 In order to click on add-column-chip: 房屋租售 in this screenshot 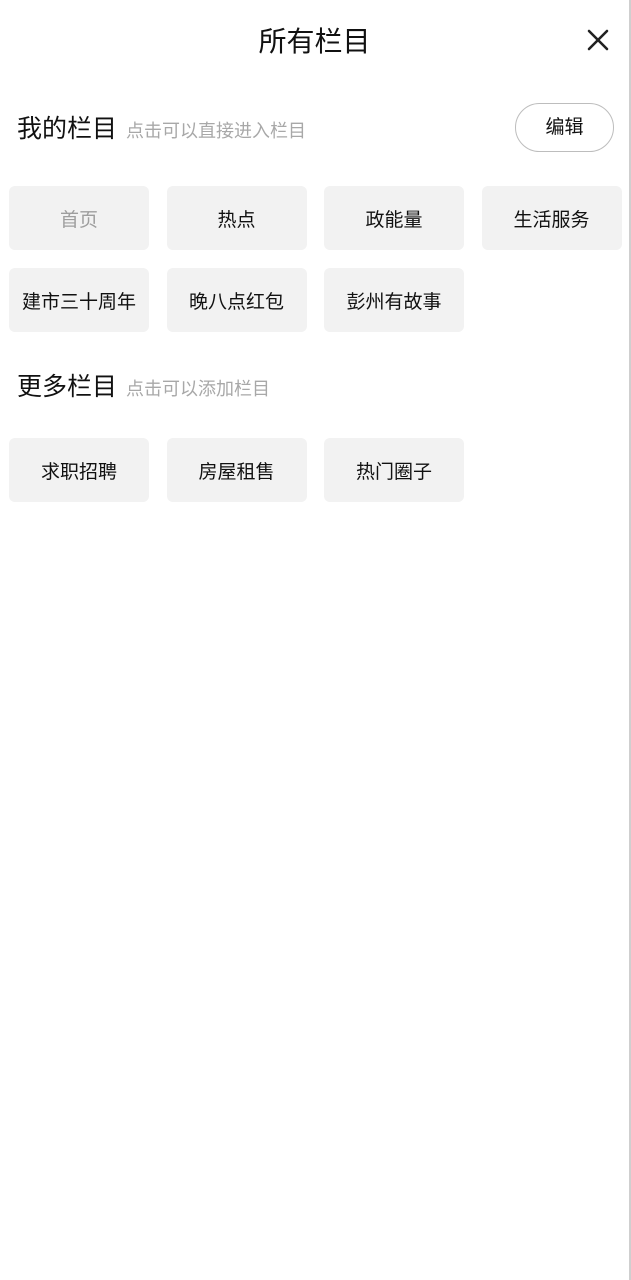, I will do `click(236, 470)`.